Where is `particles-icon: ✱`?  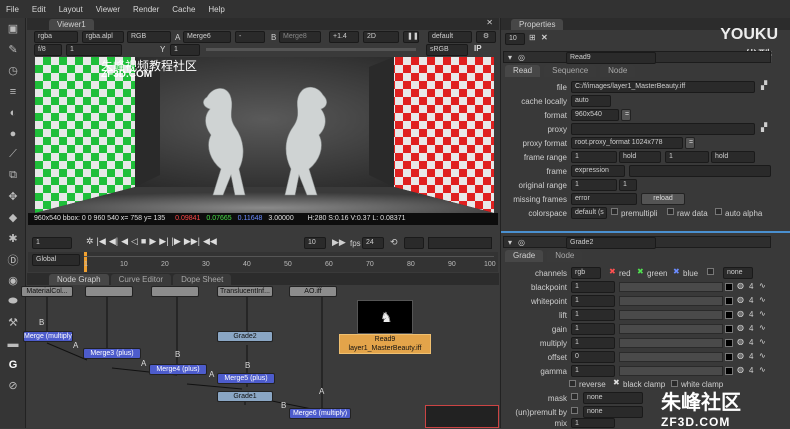
particles-icon: ✱ is located at coordinates (13, 238).